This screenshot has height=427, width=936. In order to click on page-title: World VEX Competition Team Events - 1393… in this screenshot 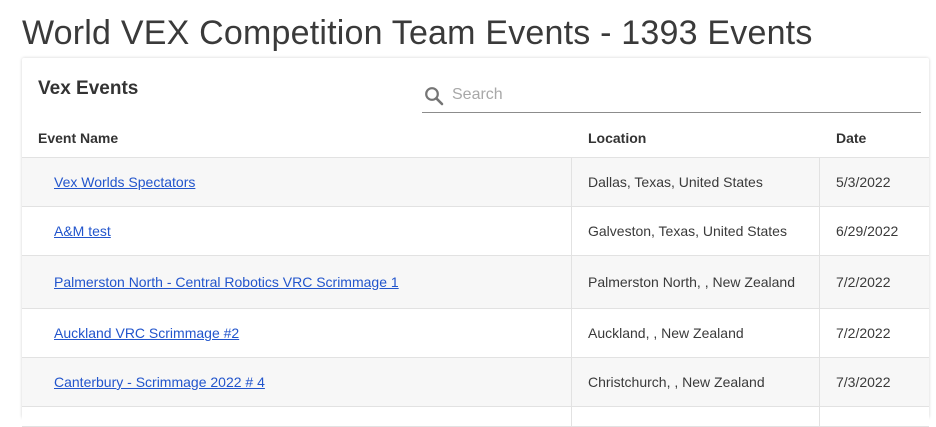, I will do `click(417, 33)`.